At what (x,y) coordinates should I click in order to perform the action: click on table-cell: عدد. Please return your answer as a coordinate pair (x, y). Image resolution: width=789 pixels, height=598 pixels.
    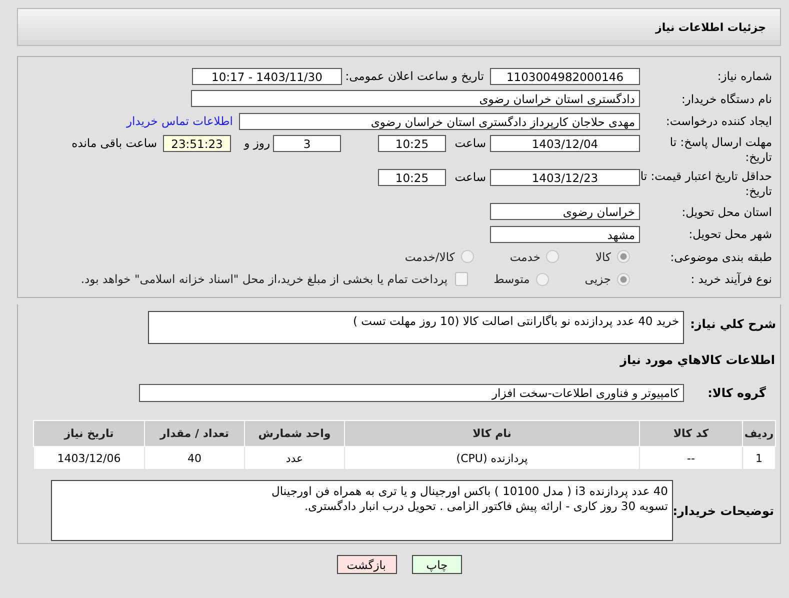
    Looking at the image, I should click on (294, 458).